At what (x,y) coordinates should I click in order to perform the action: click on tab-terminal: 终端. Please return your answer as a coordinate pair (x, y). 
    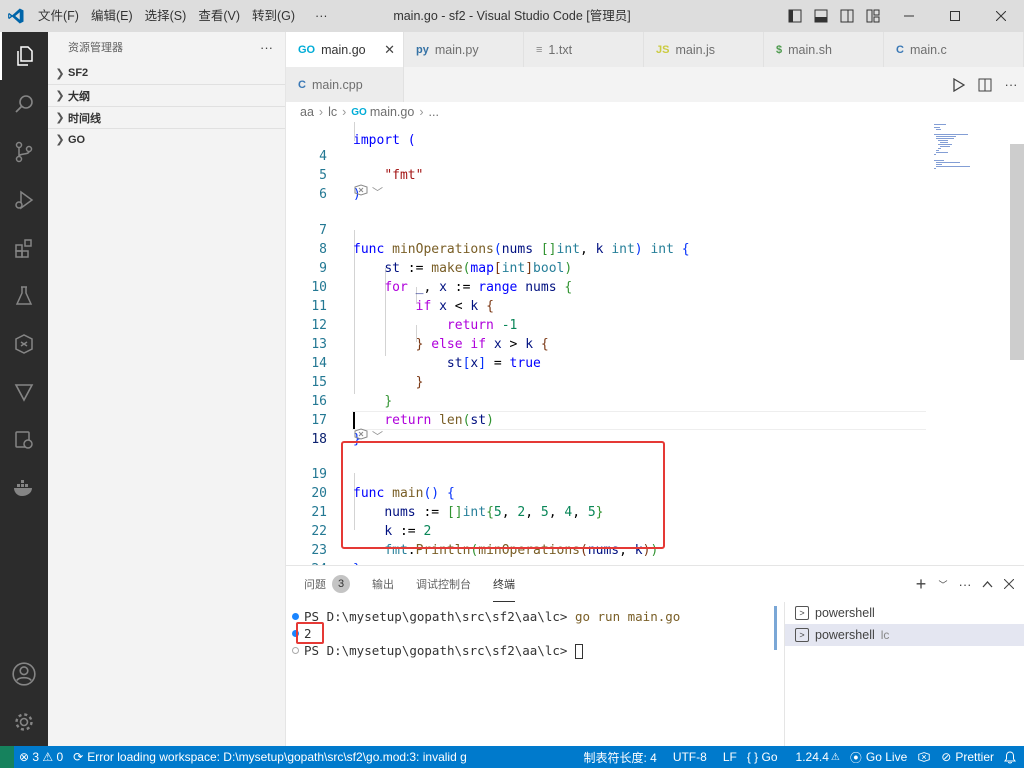
    Looking at the image, I should click on (504, 584).